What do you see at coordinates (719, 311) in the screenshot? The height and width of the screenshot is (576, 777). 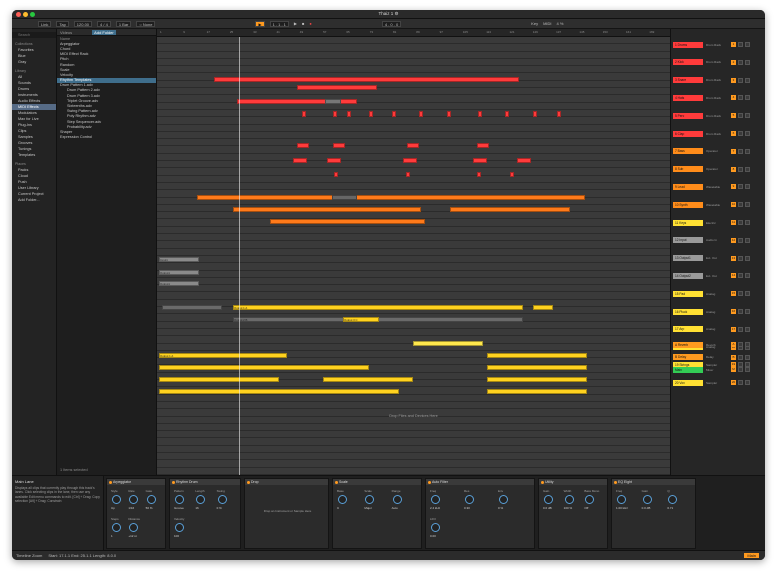 I see `track-header: 16 Pluck Analog 16` at bounding box center [719, 311].